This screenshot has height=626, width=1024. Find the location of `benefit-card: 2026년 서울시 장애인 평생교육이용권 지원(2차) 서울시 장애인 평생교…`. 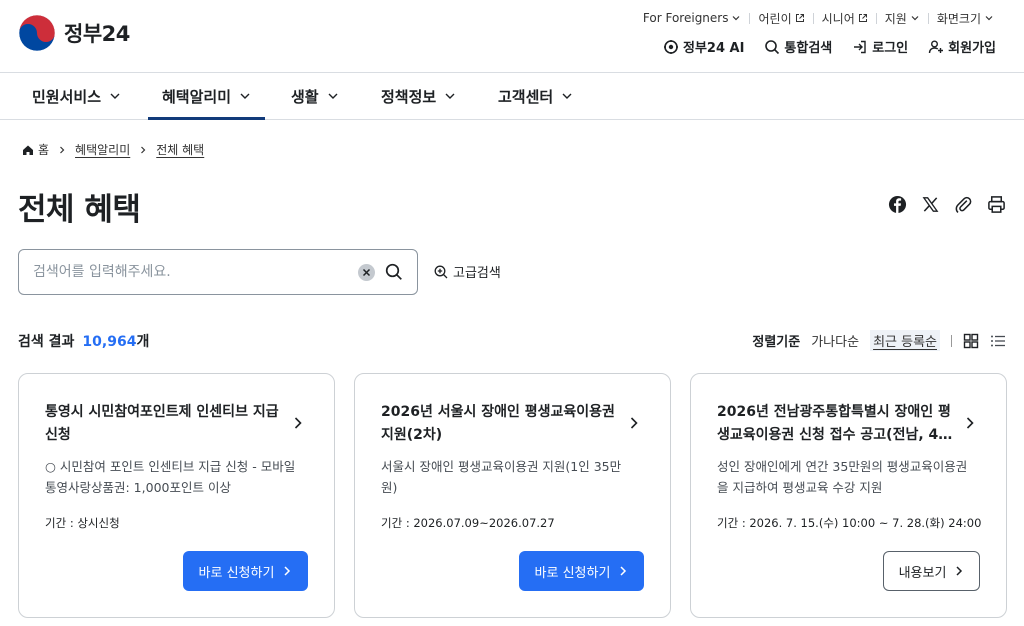

benefit-card: 2026년 서울시 장애인 평생교육이용권 지원(2차) 서울시 장애인 평생교… is located at coordinates (512, 495).